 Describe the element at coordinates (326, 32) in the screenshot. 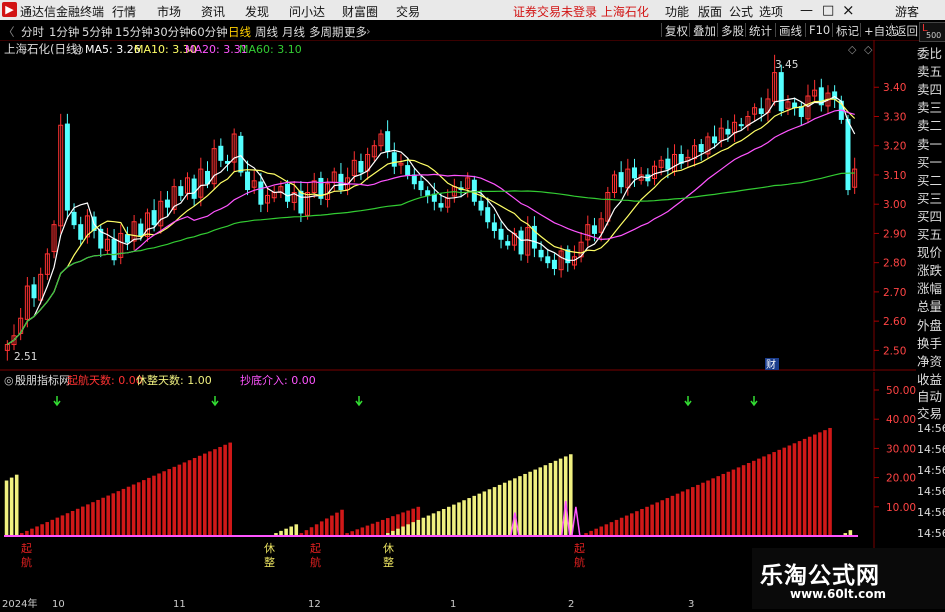

I see `tab-multi-period: 多周期` at that location.